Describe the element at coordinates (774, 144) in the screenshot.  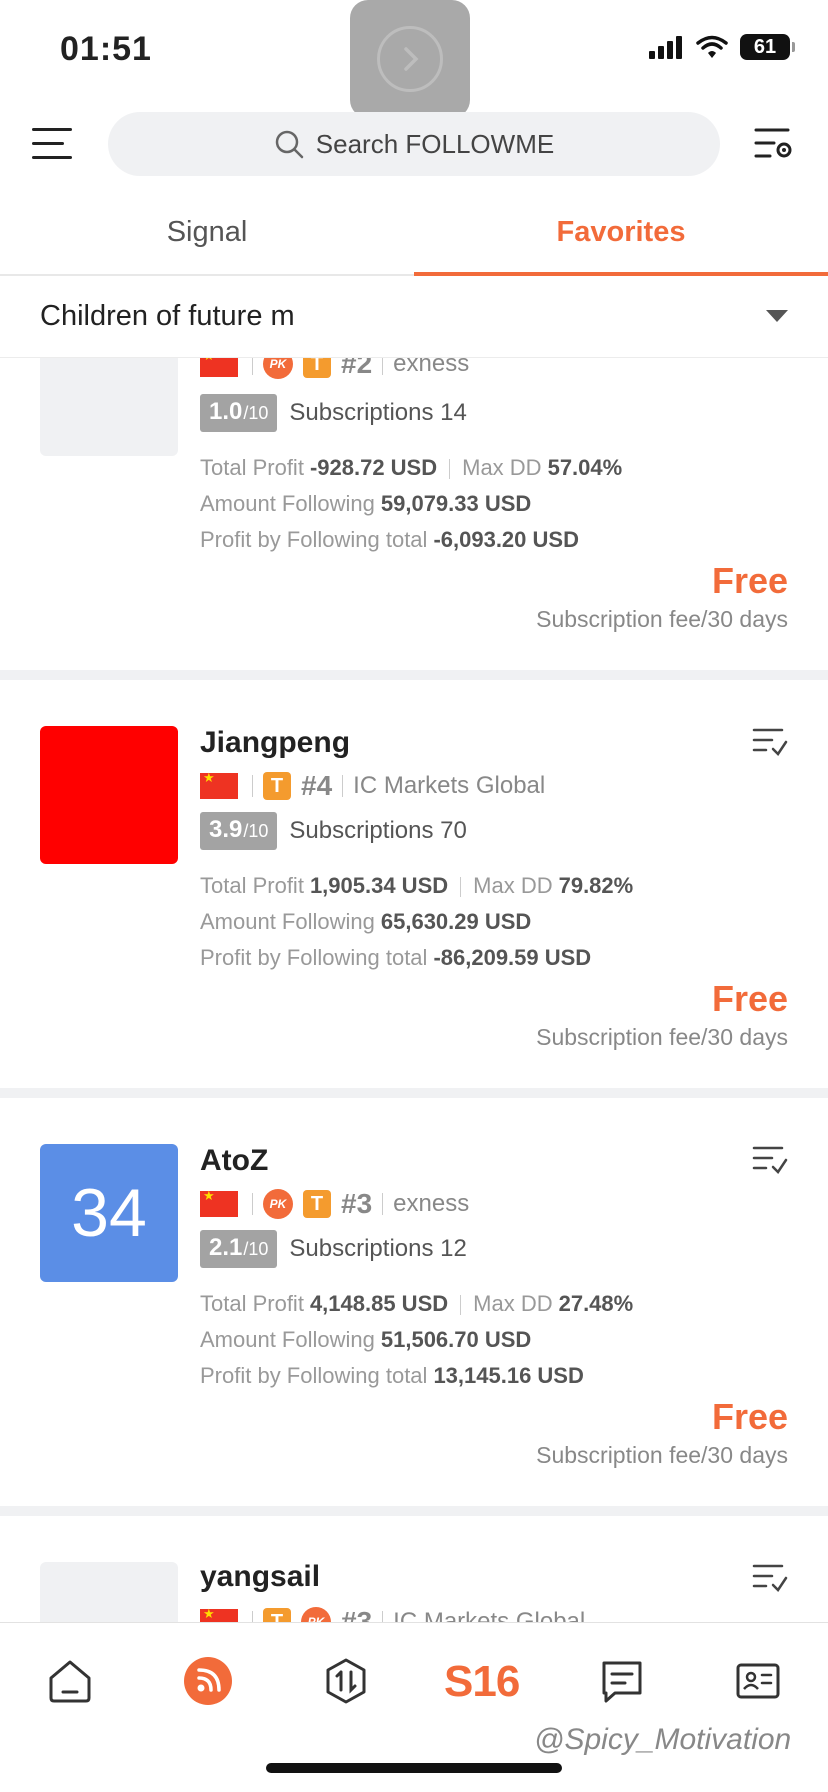
I see `filter-settings-icon` at that location.